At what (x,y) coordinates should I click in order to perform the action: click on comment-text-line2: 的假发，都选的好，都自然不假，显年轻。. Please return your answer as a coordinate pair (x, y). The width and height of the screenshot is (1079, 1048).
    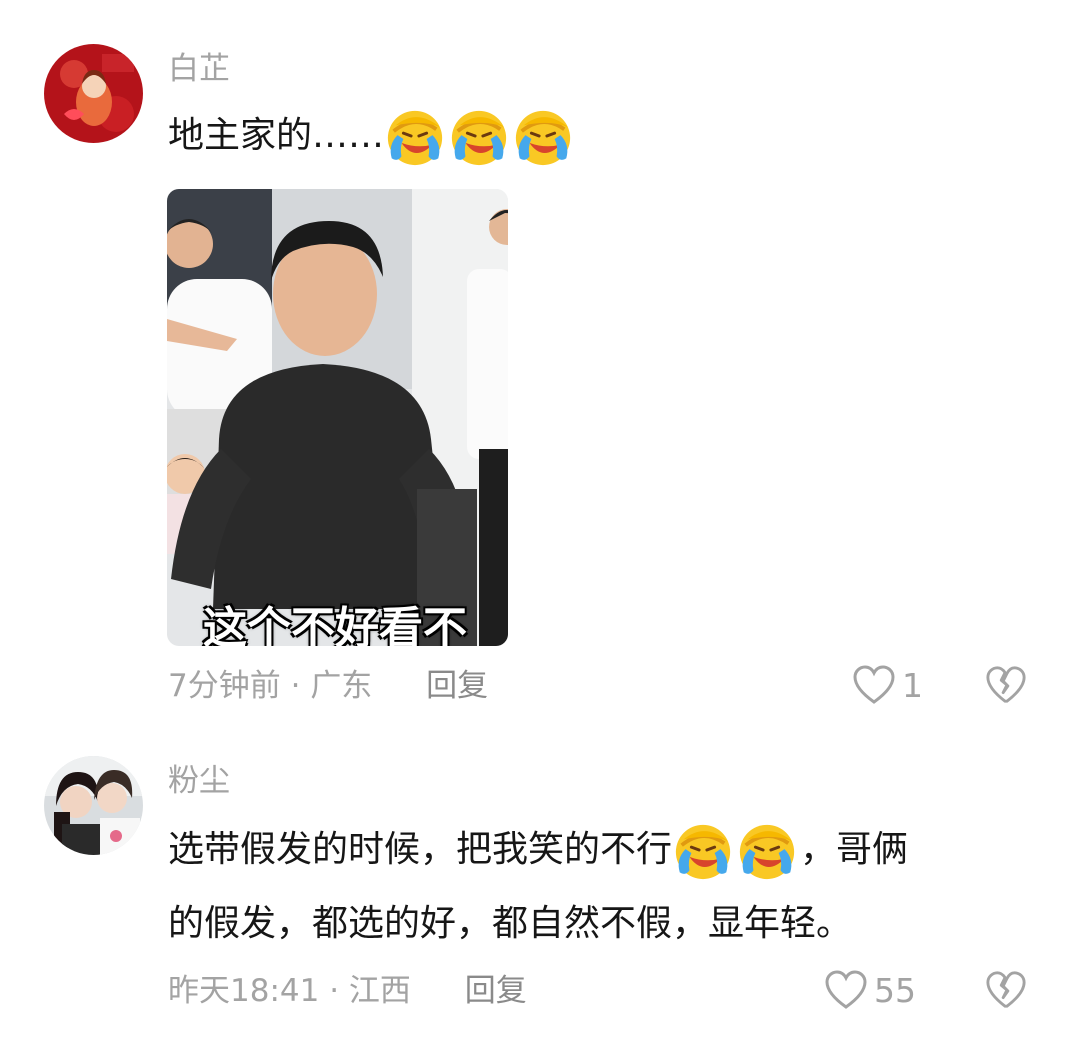
    Looking at the image, I should click on (510, 923).